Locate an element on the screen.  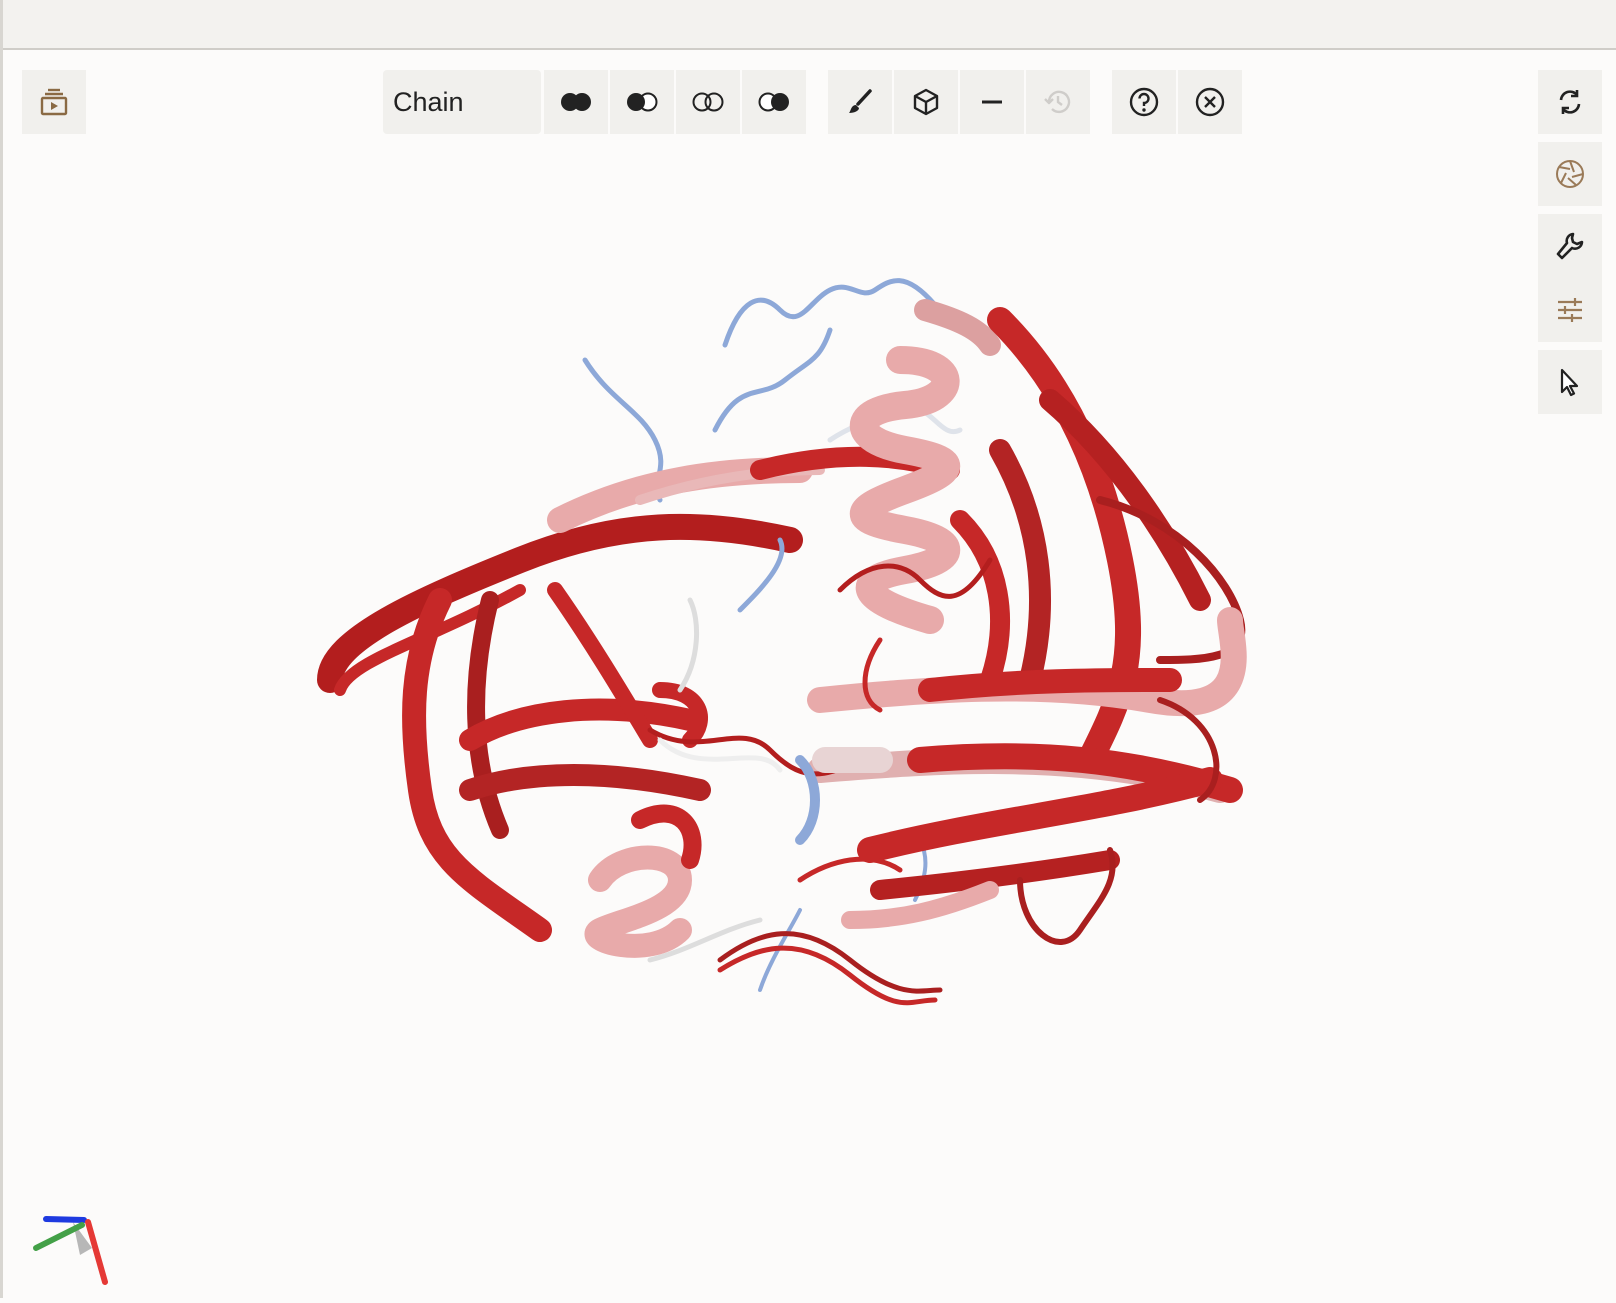
cube-button is located at coordinates (926, 102).